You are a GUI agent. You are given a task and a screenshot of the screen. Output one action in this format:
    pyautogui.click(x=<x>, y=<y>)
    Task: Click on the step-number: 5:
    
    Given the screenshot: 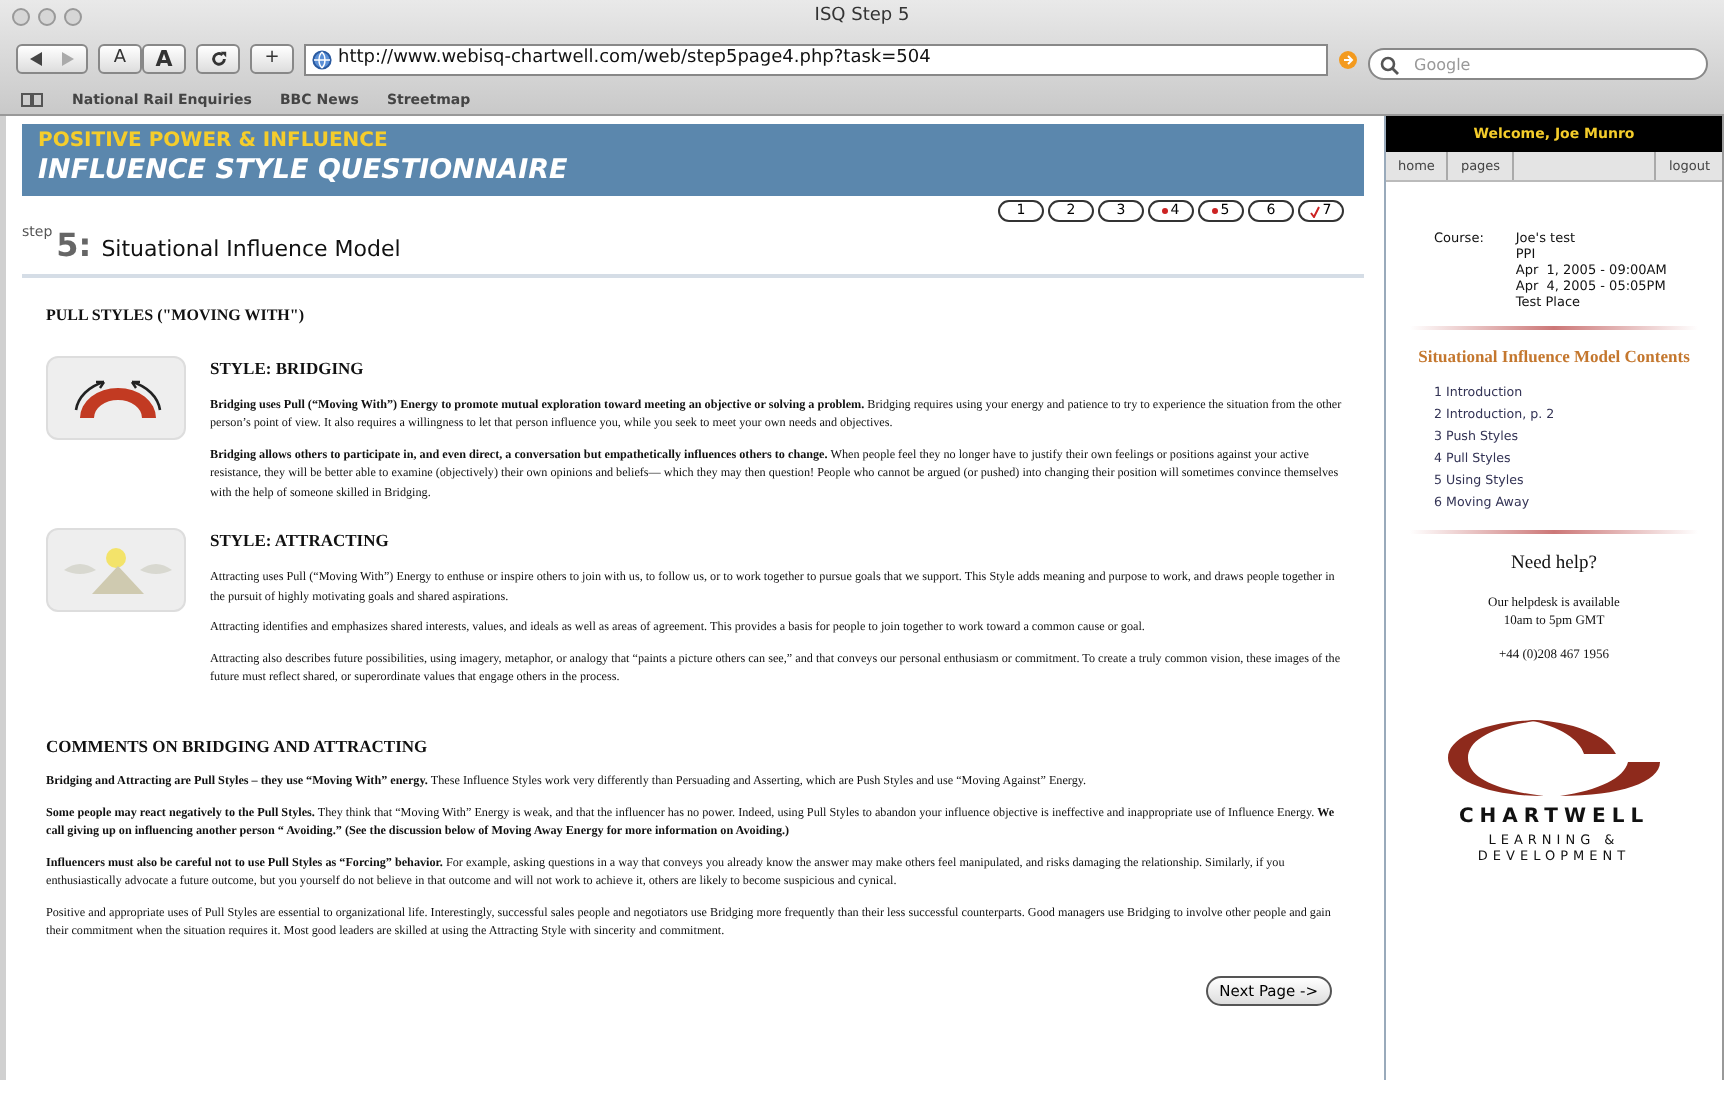 What is the action you would take?
    pyautogui.click(x=74, y=246)
    